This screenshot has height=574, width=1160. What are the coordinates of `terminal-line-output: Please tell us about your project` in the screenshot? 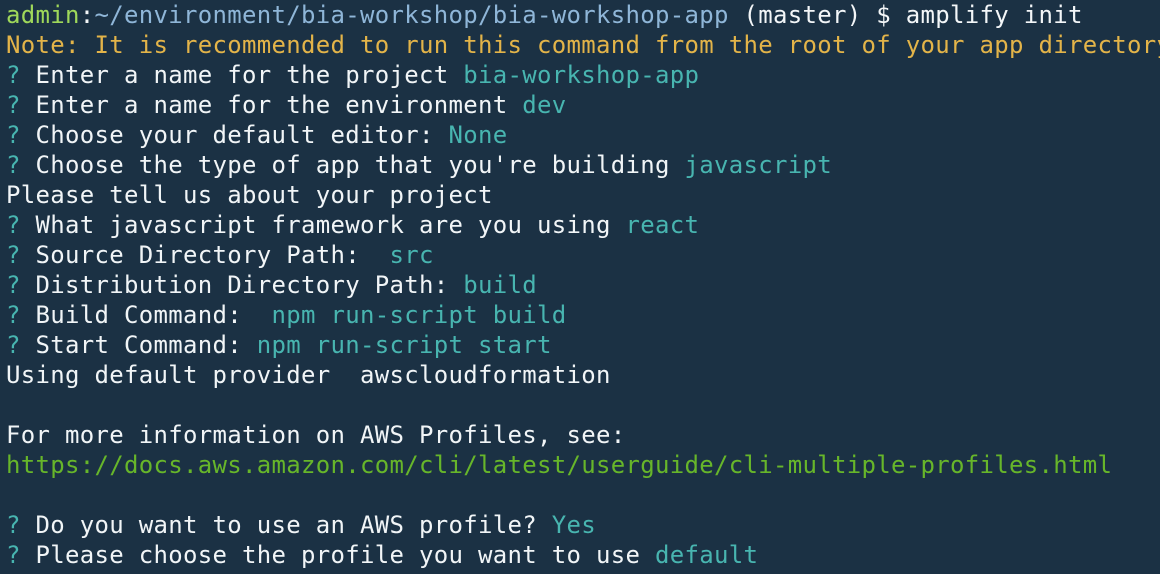 It's located at (249, 195).